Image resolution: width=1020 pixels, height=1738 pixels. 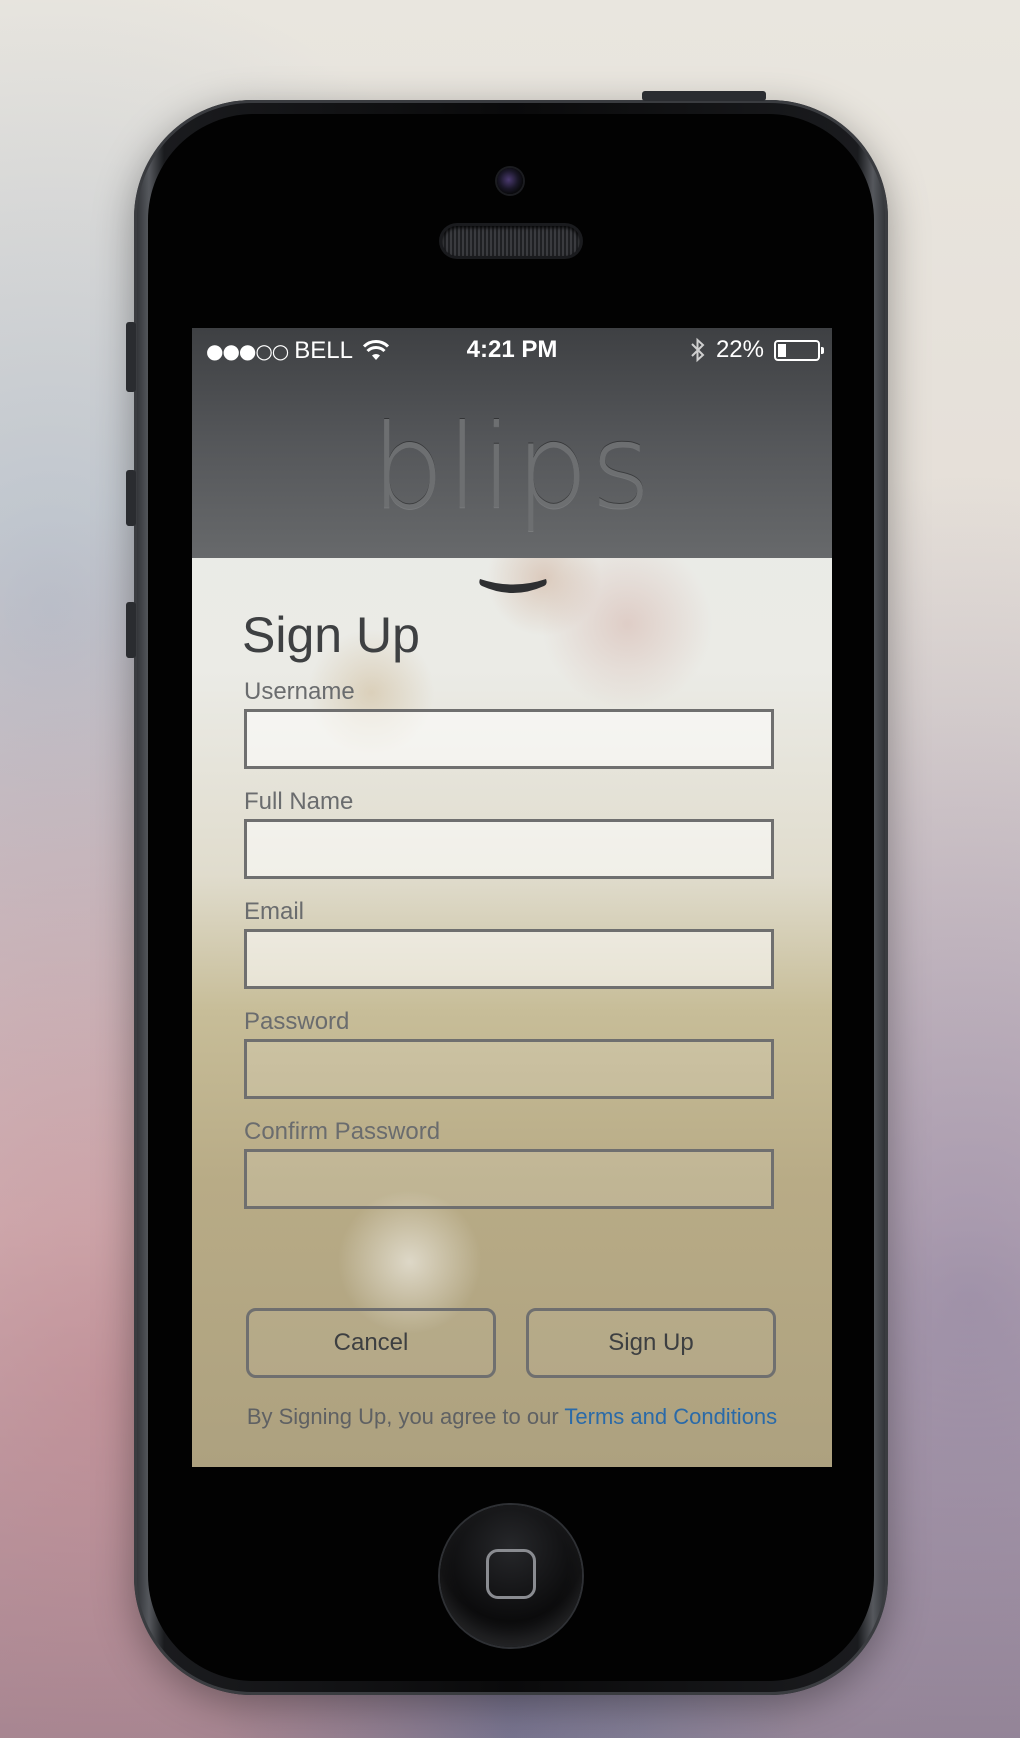 What do you see at coordinates (698, 350) in the screenshot?
I see `bluetooth-icon` at bounding box center [698, 350].